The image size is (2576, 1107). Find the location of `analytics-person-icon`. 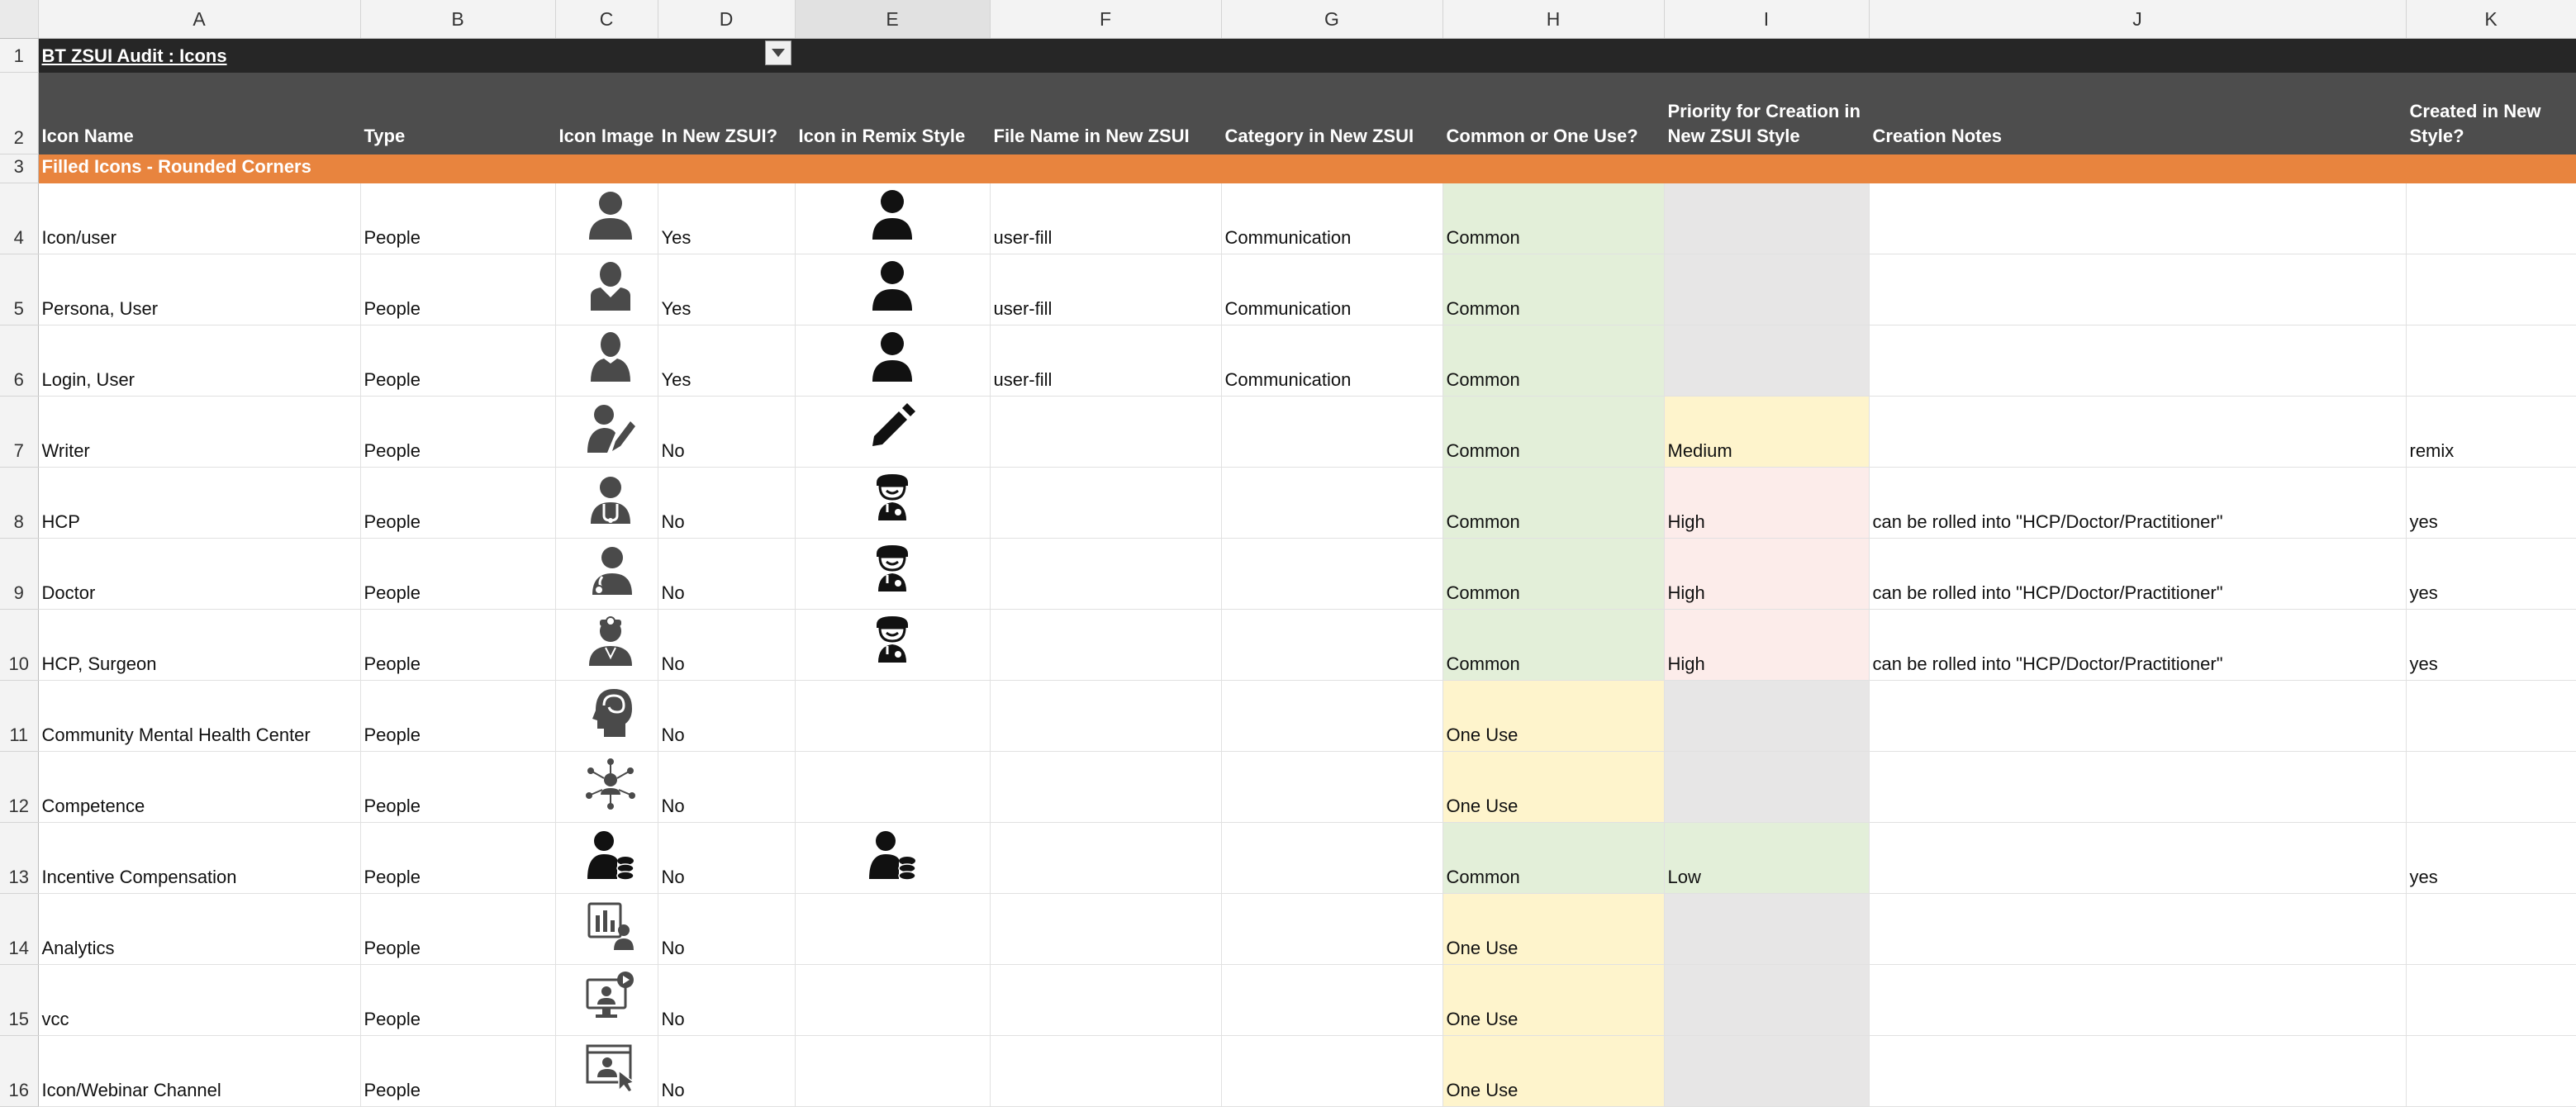

analytics-person-icon is located at coordinates (610, 925).